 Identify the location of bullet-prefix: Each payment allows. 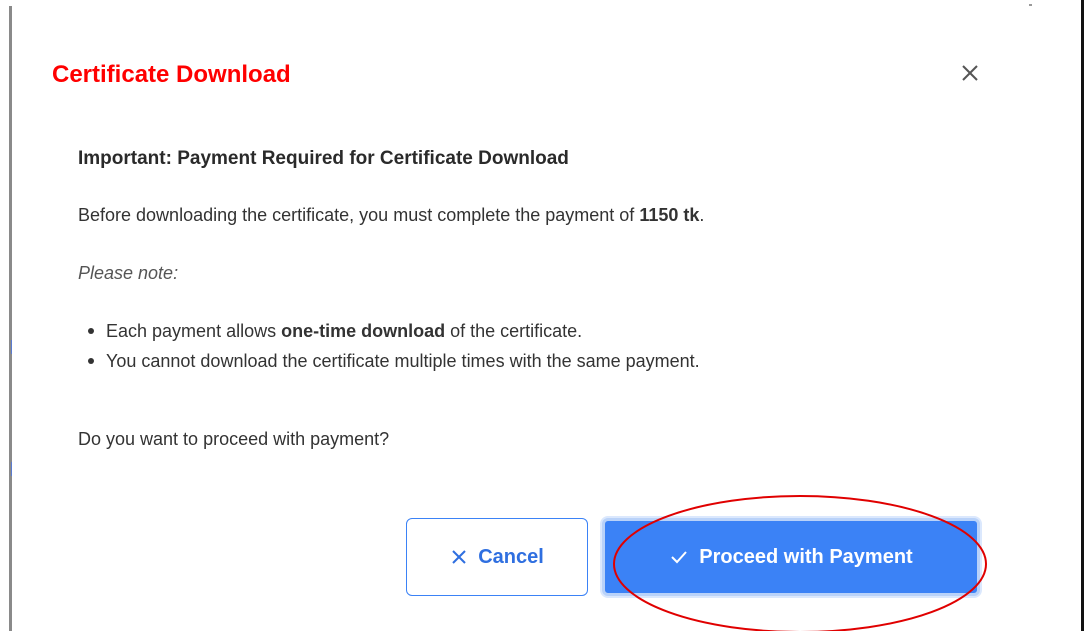
(194, 331).